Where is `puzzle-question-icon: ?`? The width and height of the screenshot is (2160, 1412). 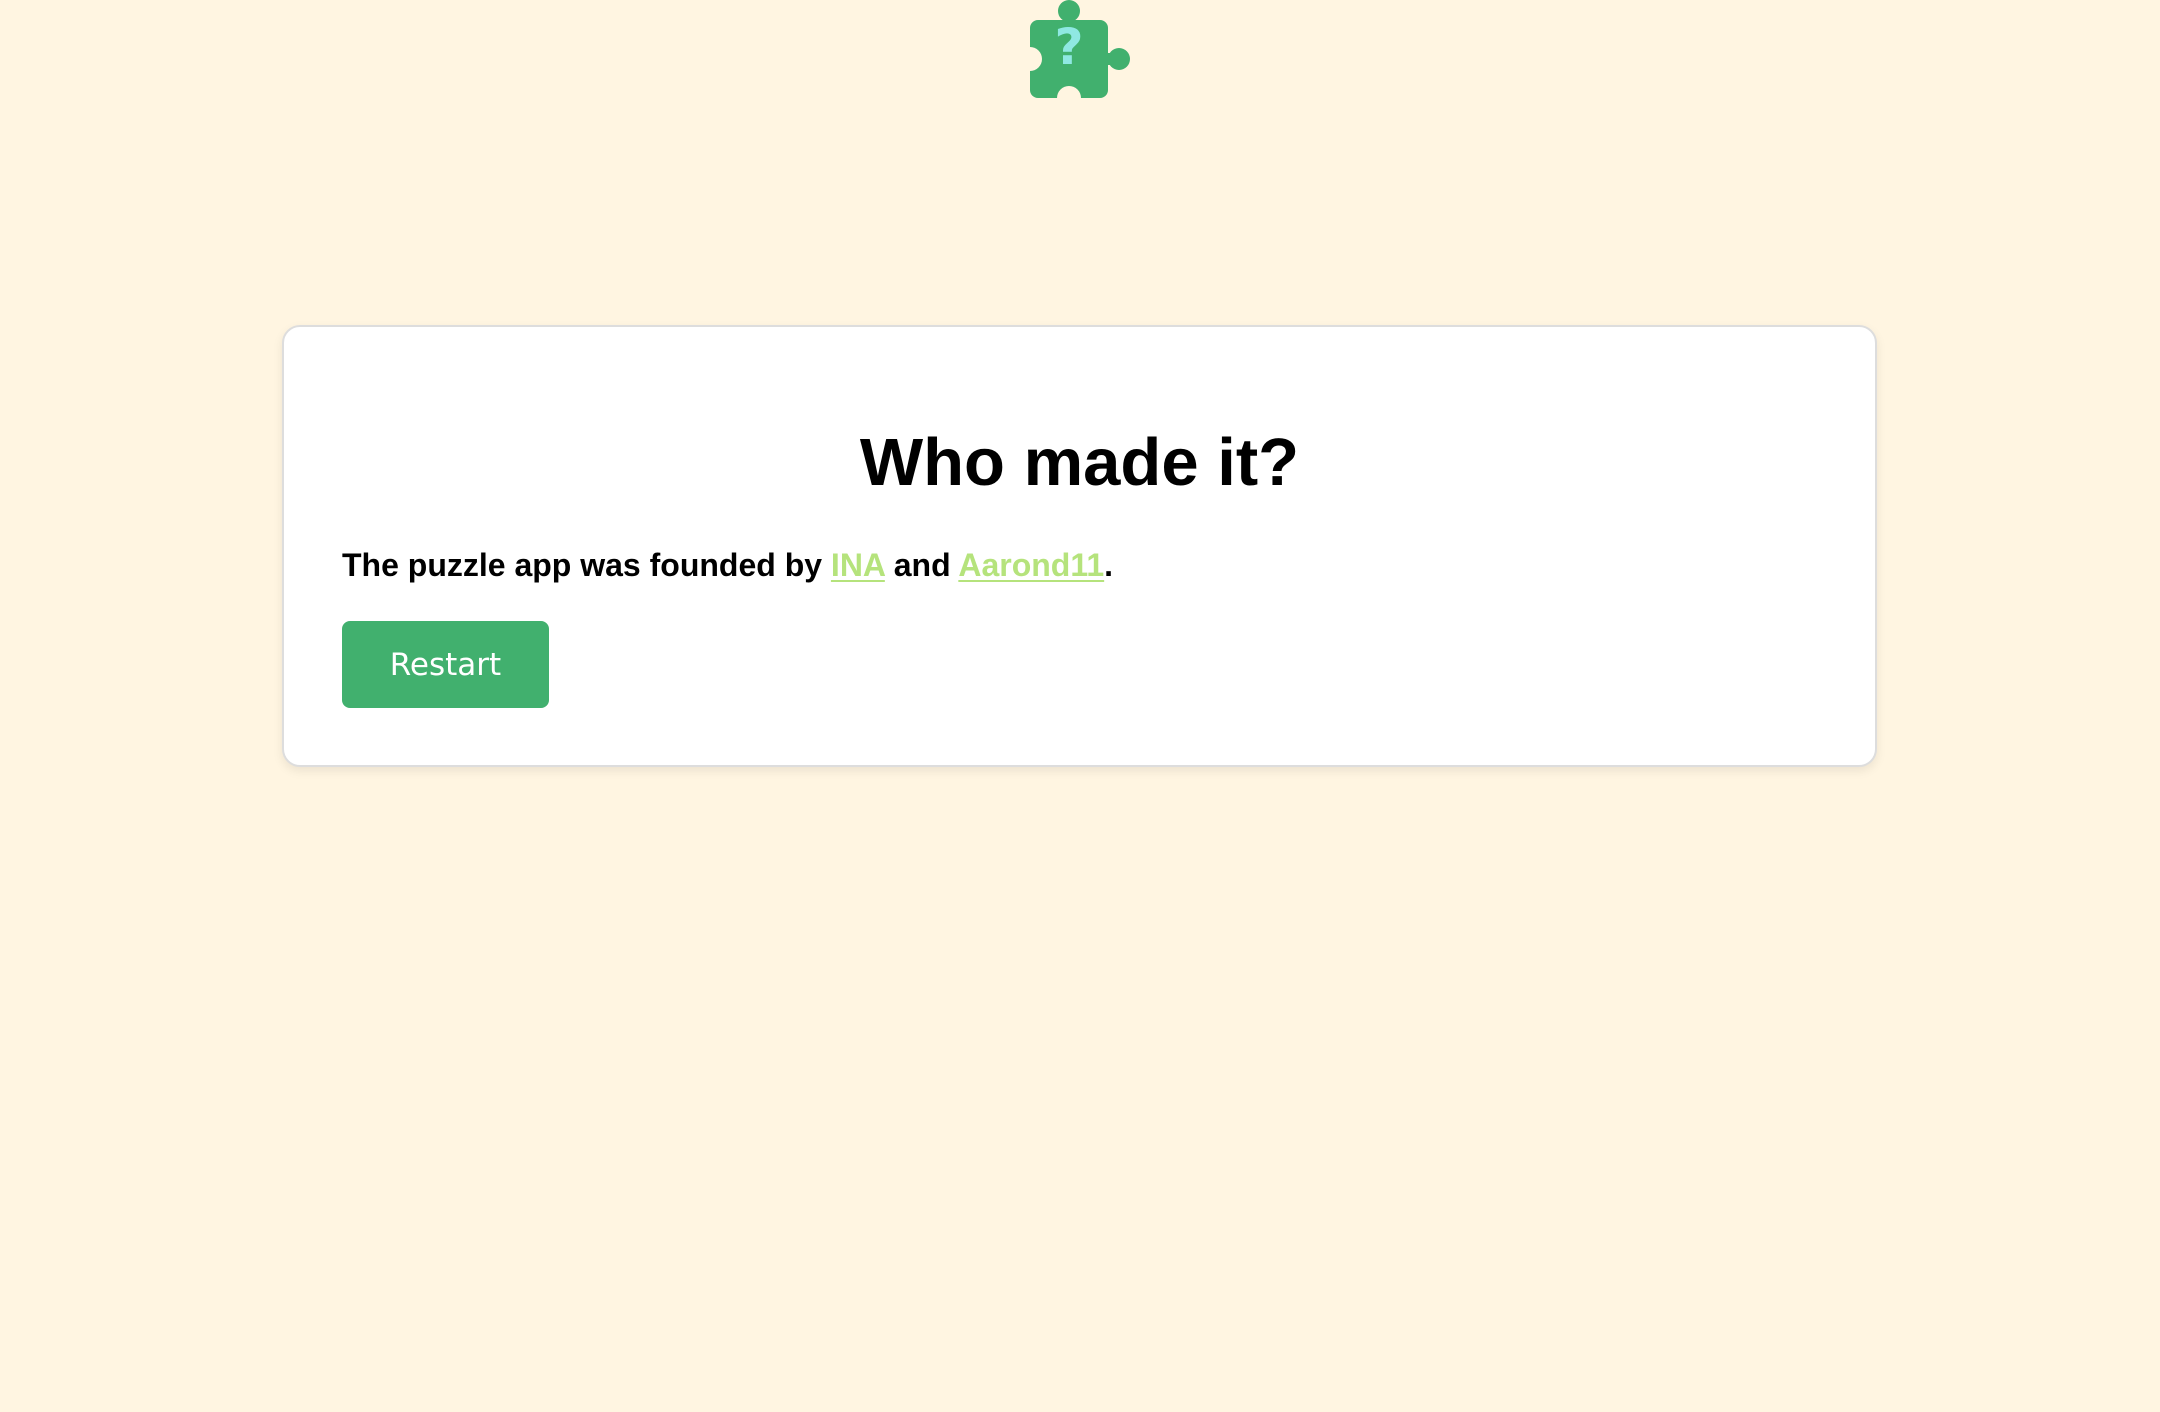
puzzle-question-icon: ? is located at coordinates (1080, 50).